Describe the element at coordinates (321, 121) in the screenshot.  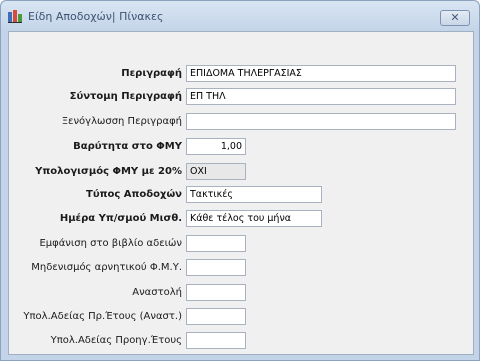
I see `foreign-description-field` at that location.